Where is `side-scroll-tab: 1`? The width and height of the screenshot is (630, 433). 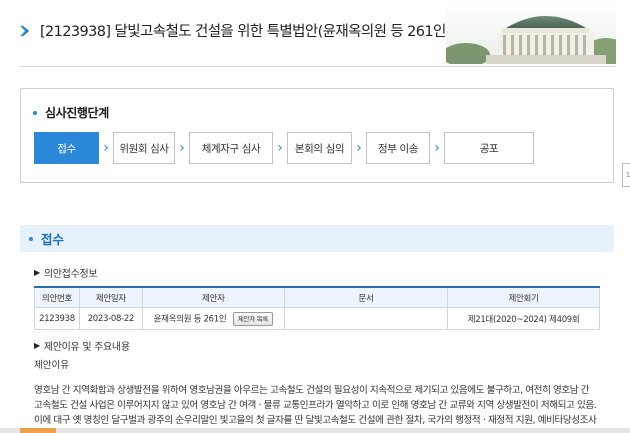 side-scroll-tab: 1 is located at coordinates (626, 175).